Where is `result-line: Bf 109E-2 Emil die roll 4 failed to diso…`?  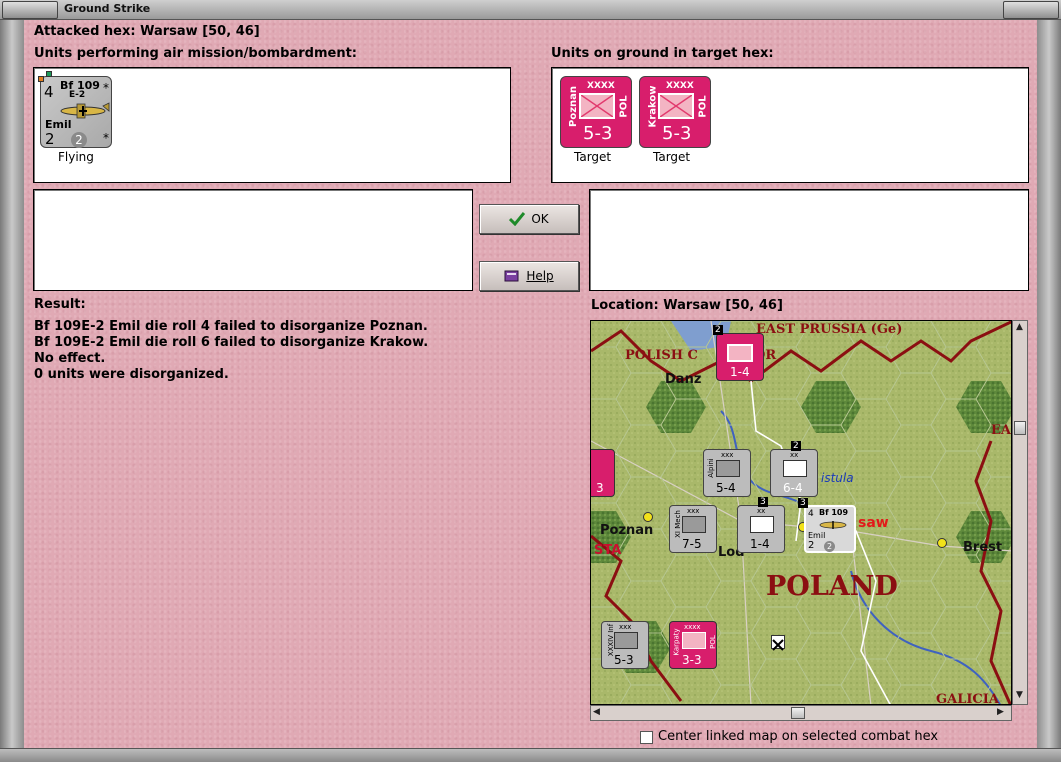 result-line: Bf 109E-2 Emil die roll 4 failed to diso… is located at coordinates (231, 326).